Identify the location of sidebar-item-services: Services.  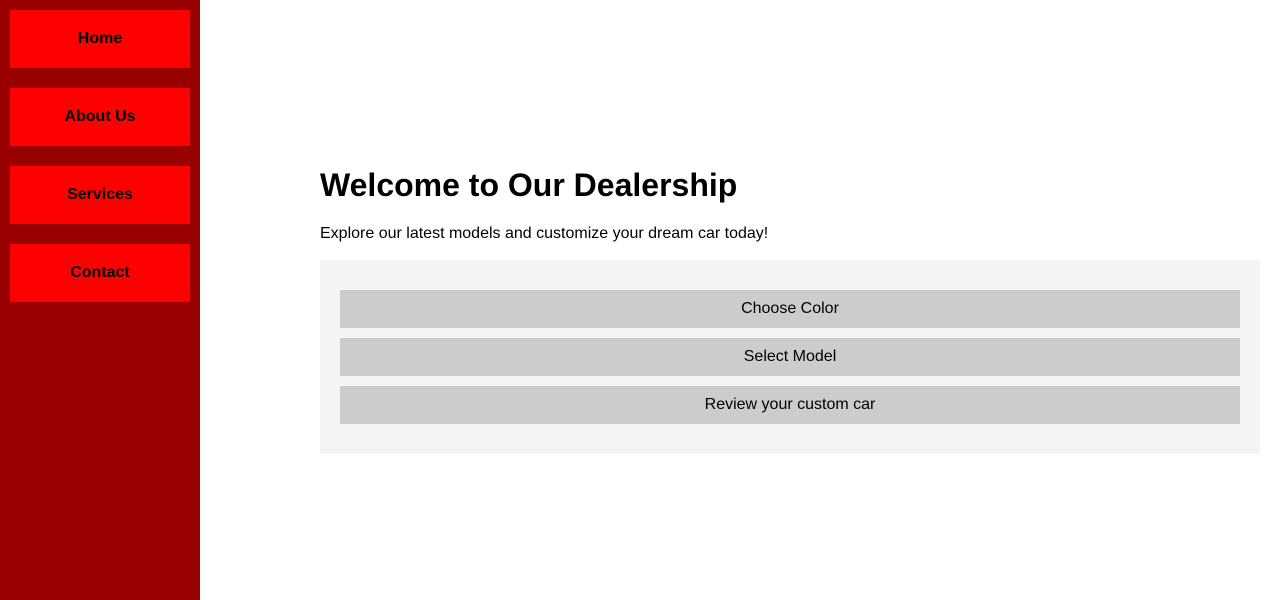
(100, 195).